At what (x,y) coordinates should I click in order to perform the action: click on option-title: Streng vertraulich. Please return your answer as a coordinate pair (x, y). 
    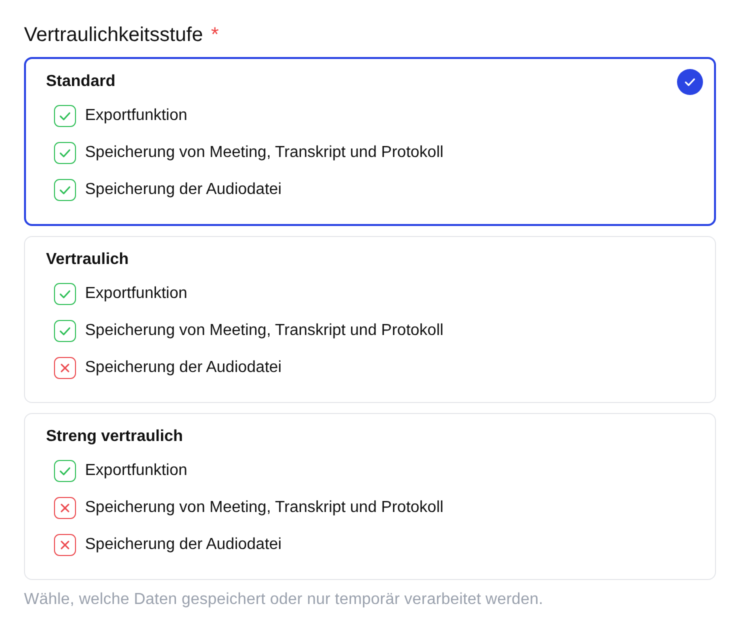
    Looking at the image, I should click on (114, 437).